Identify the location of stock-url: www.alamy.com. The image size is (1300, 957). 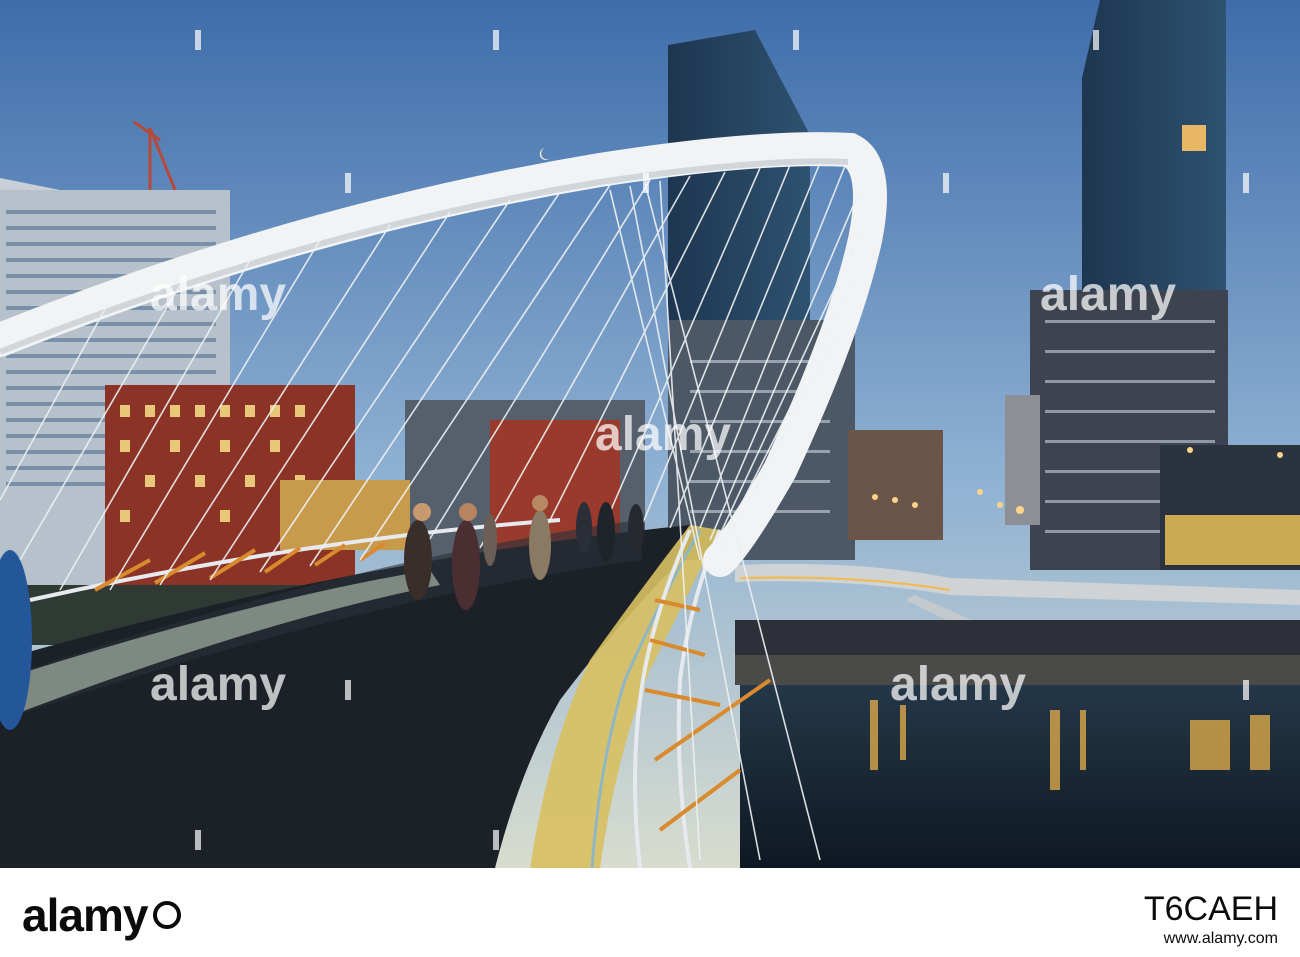
(1221, 939).